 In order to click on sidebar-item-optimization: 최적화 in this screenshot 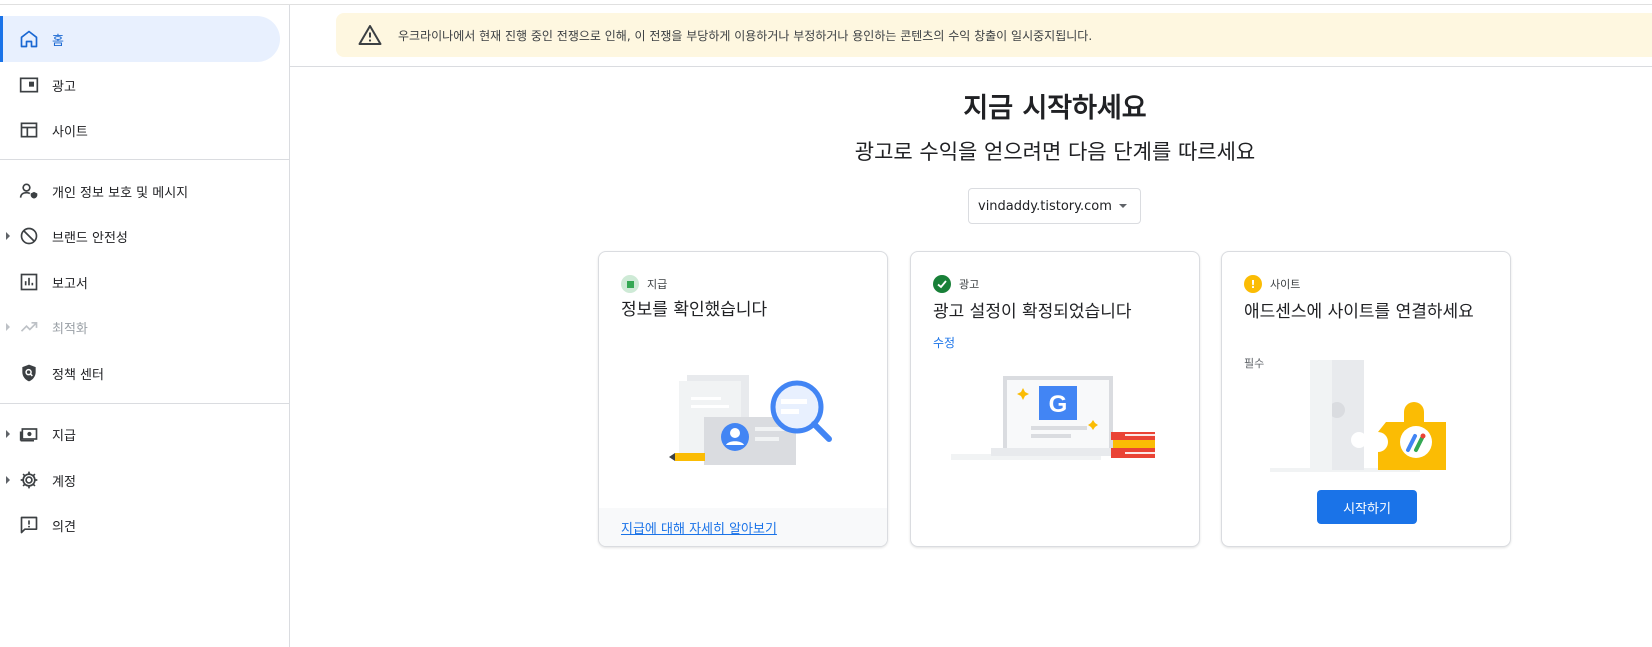, I will do `click(140, 327)`.